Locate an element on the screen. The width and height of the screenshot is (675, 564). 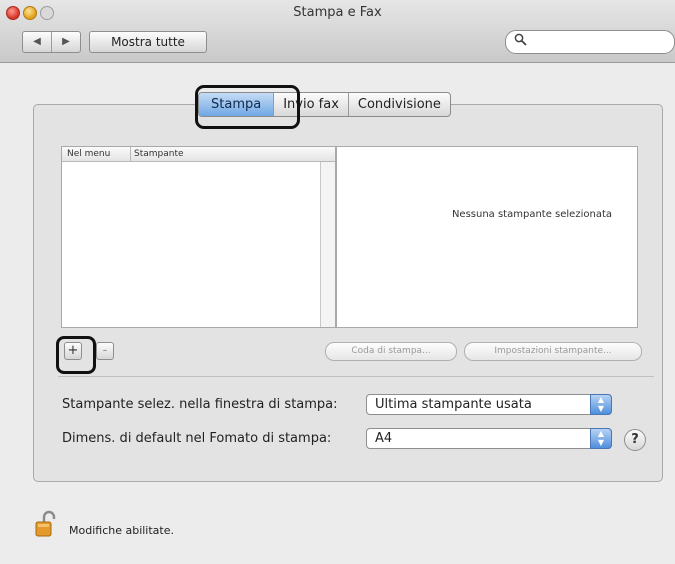
printer-list-header: Nel menu Stampante is located at coordinates (198, 154).